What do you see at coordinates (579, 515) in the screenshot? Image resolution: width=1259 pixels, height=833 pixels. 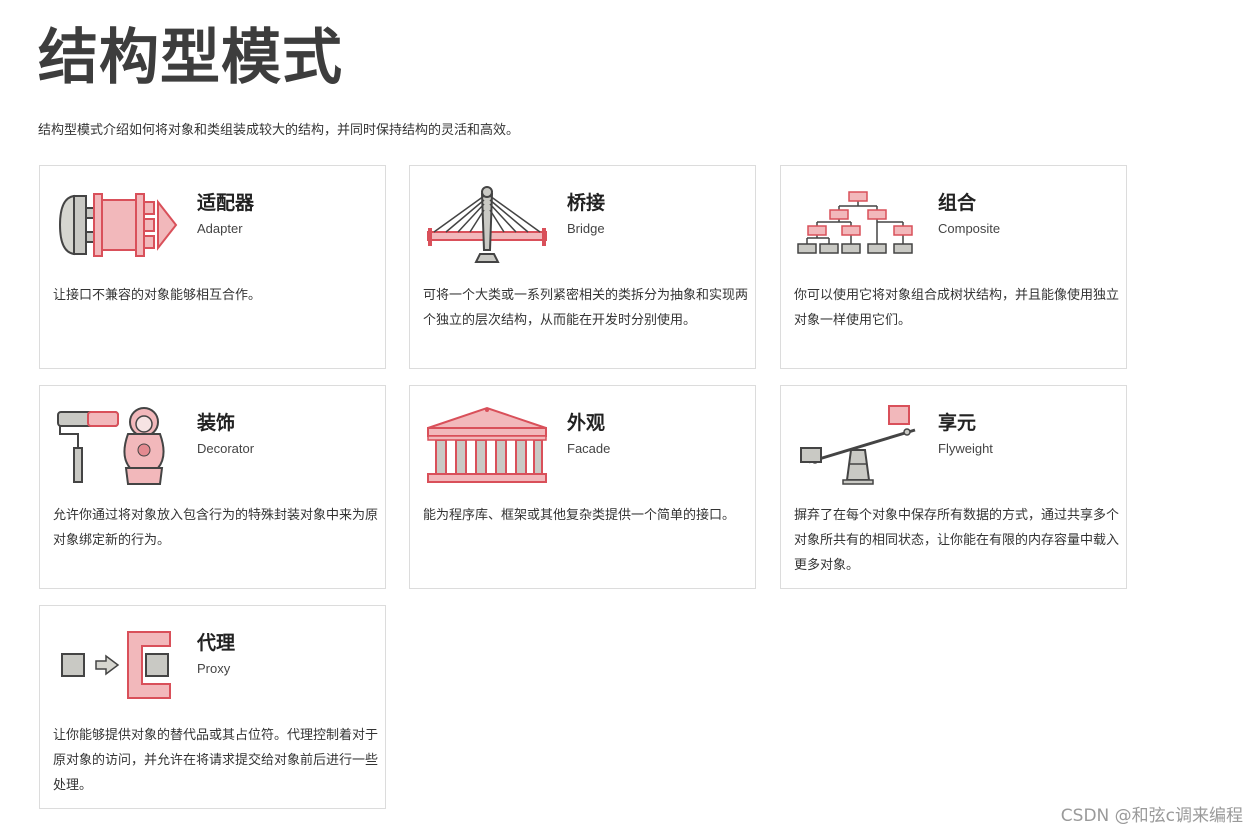 I see `pattern-description: 能为程序库、框架或其他复杂类提供一个简单的接口。` at bounding box center [579, 515].